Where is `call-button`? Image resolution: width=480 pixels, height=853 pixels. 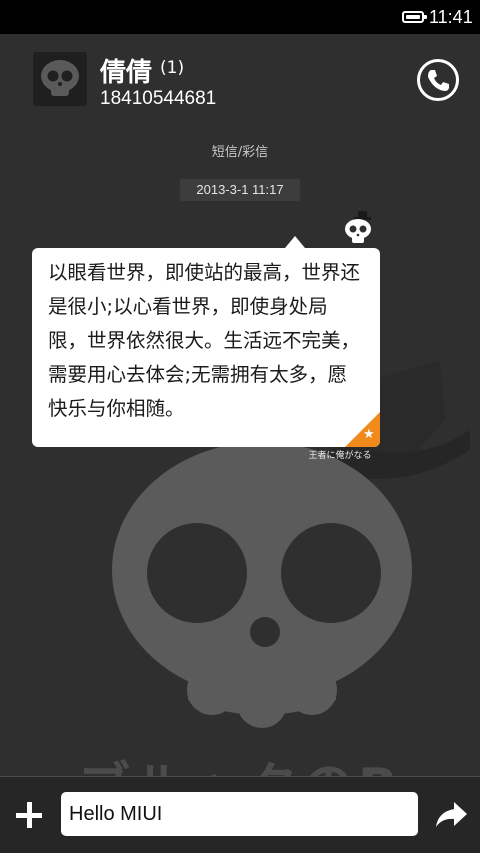 call-button is located at coordinates (438, 80).